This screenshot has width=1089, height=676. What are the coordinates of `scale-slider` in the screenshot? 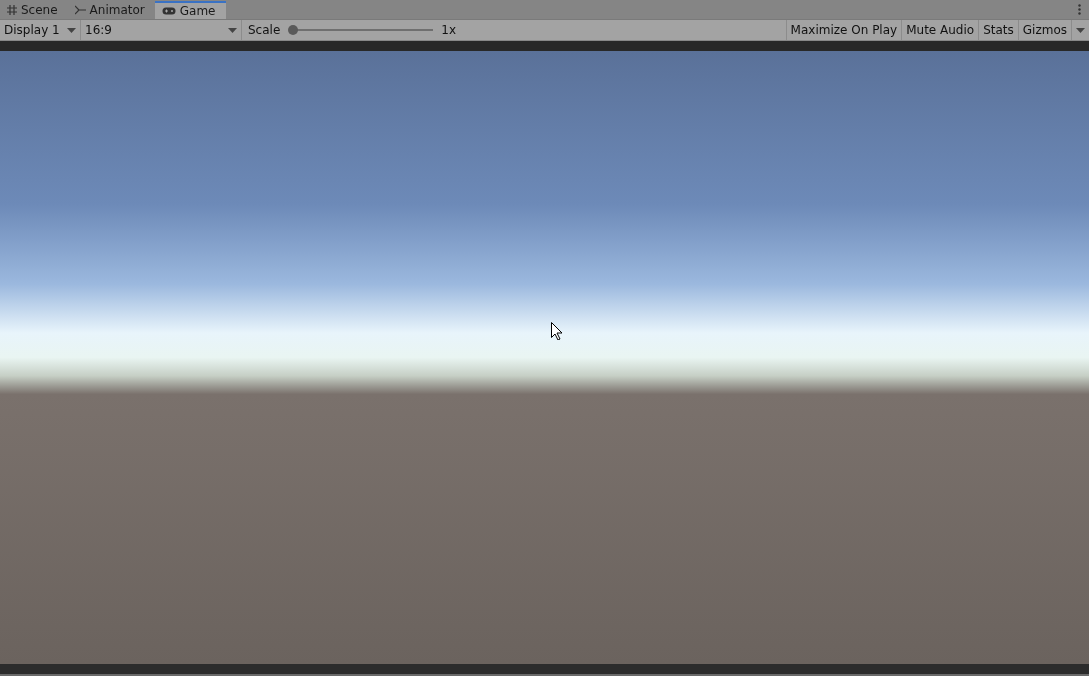 It's located at (361, 30).